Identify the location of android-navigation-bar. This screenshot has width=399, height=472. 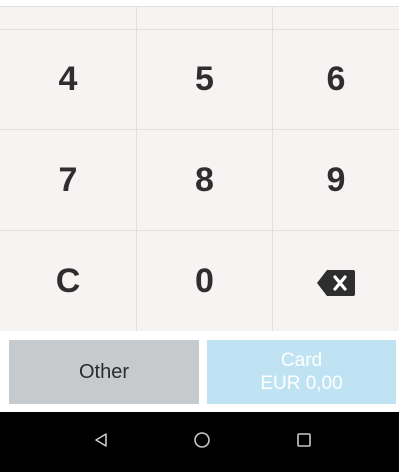
(199, 442).